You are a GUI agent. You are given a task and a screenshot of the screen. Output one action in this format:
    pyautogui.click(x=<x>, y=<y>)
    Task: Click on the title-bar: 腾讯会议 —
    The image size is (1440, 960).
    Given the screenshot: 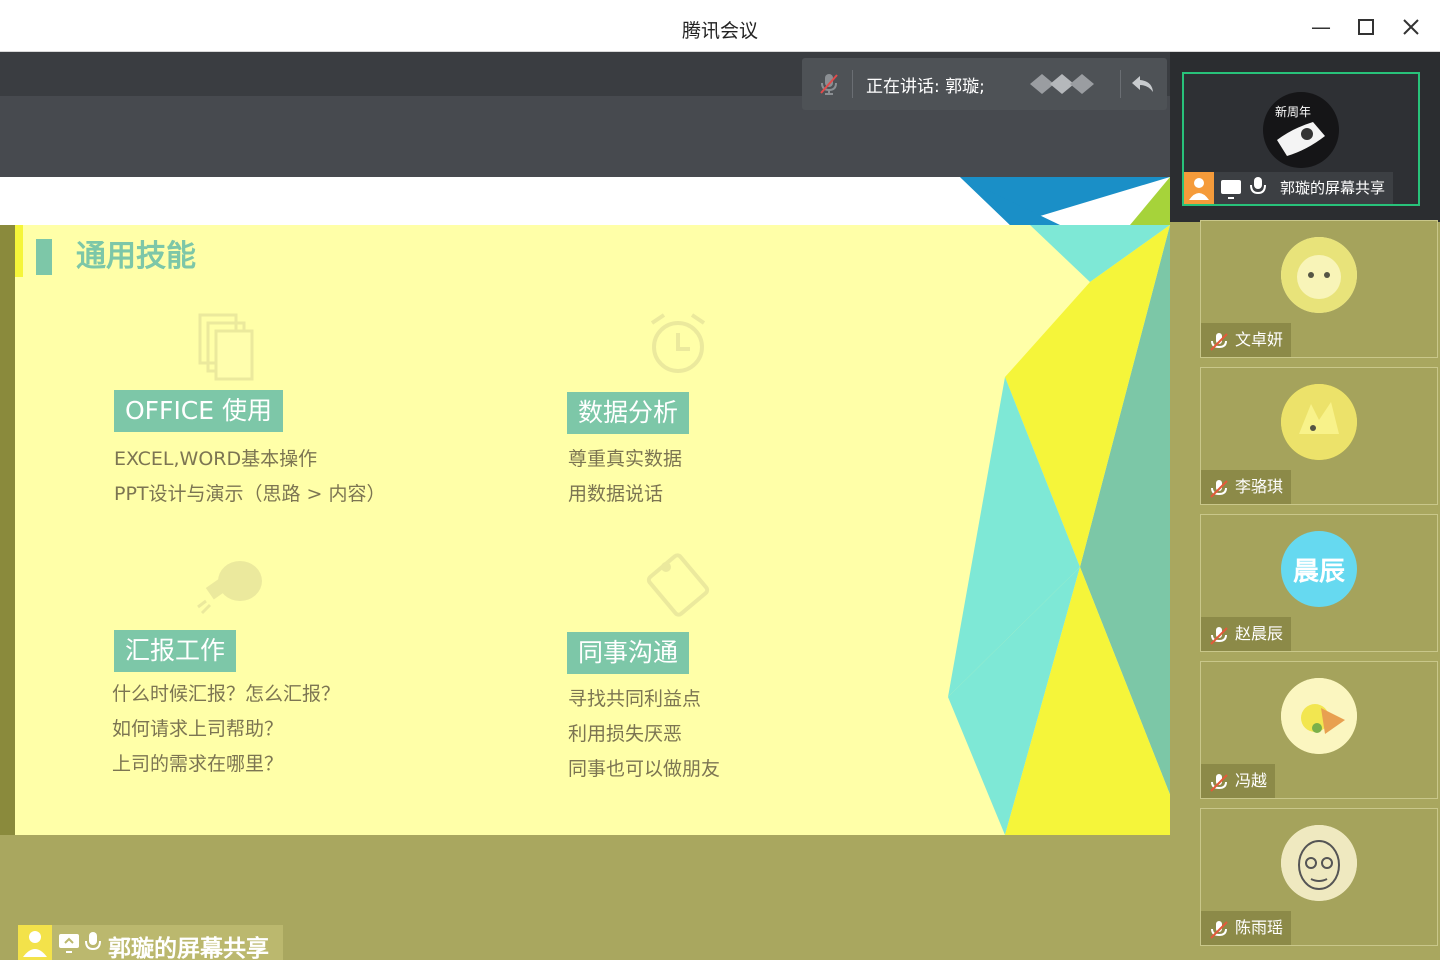 What is the action you would take?
    pyautogui.click(x=720, y=26)
    